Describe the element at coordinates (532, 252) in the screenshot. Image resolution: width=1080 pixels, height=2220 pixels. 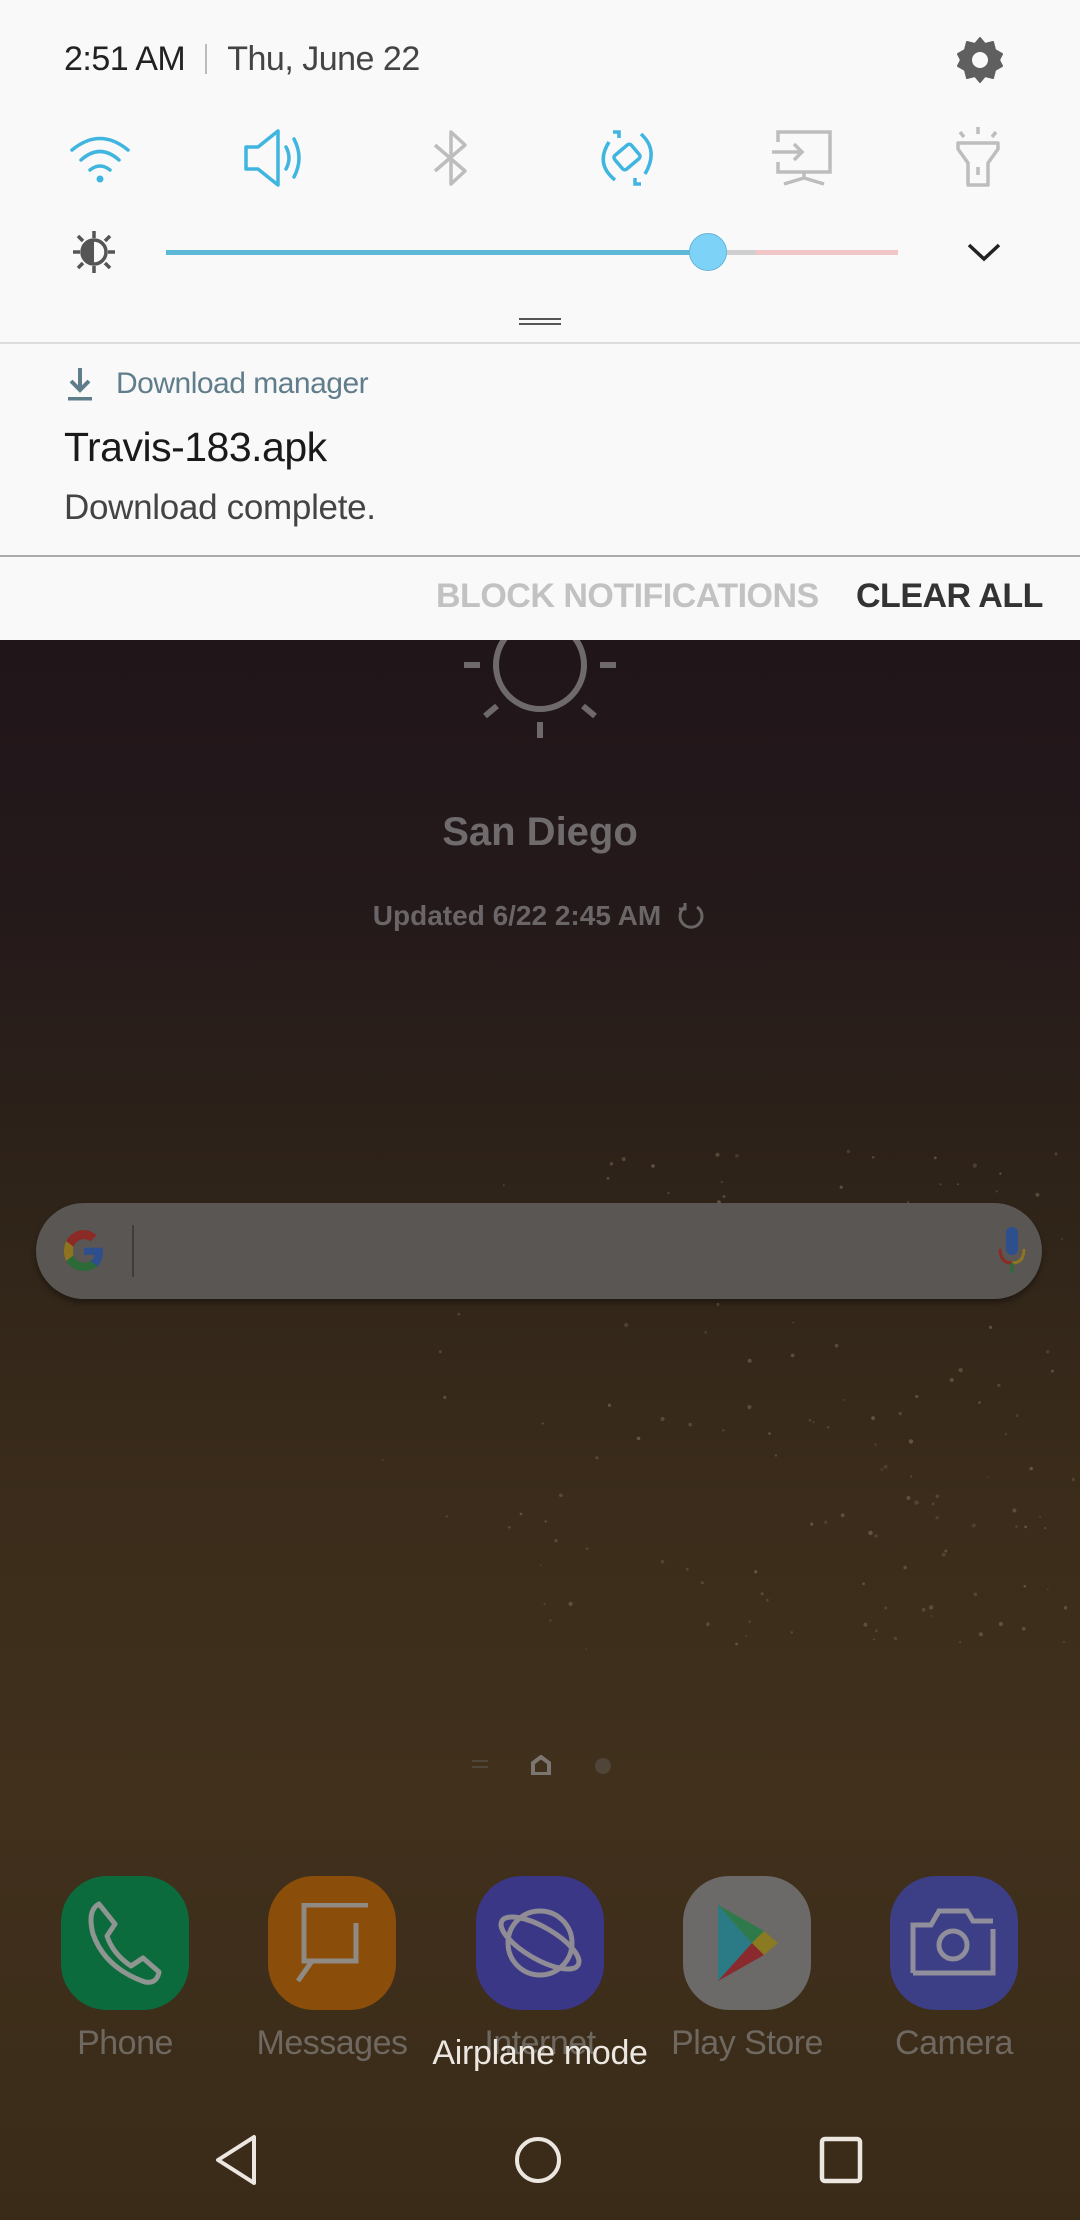
I see `brightness-slider` at that location.